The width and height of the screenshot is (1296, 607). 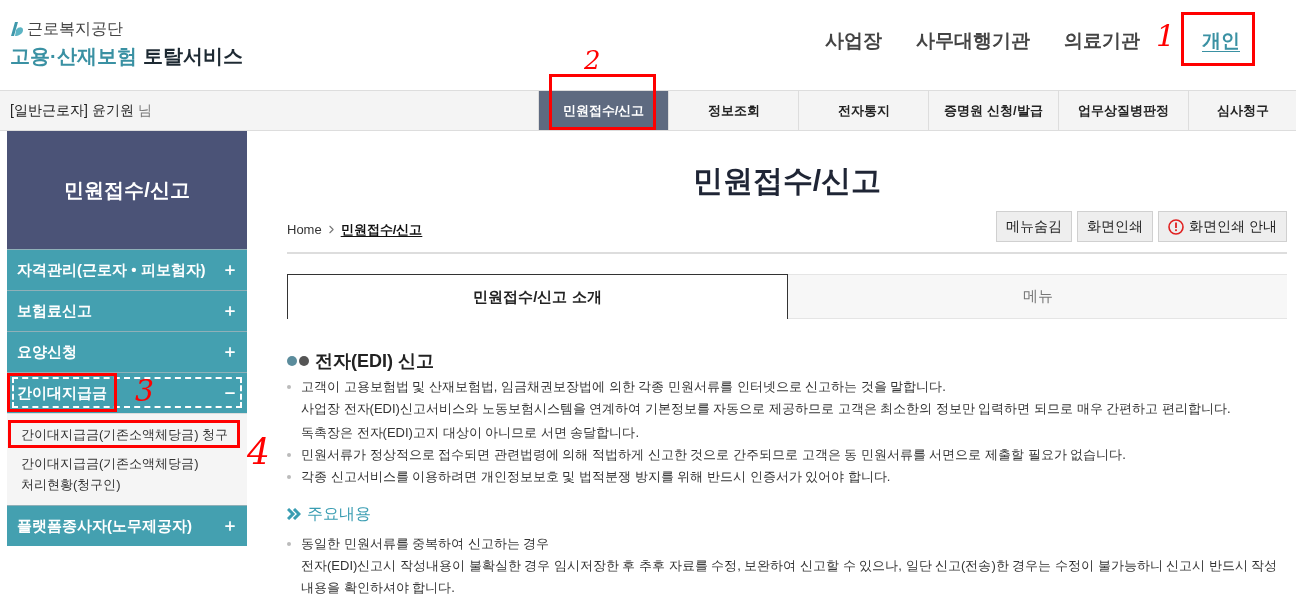 I want to click on menu-tab: 업무상질병판정, so click(x=1123, y=110).